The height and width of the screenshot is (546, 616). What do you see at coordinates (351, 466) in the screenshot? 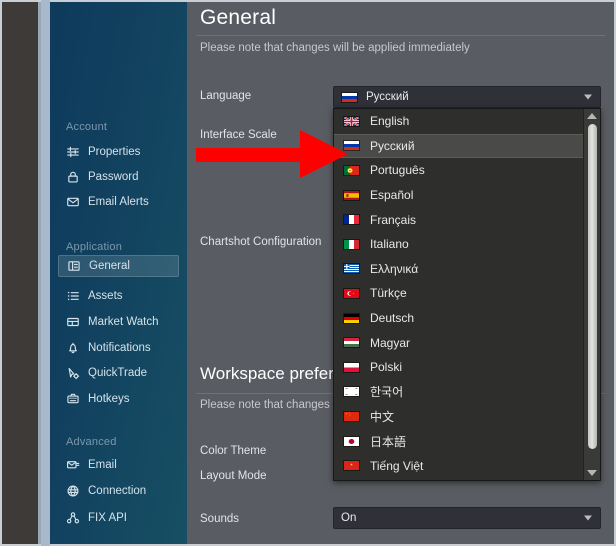
I see `flag-vn-icon` at bounding box center [351, 466].